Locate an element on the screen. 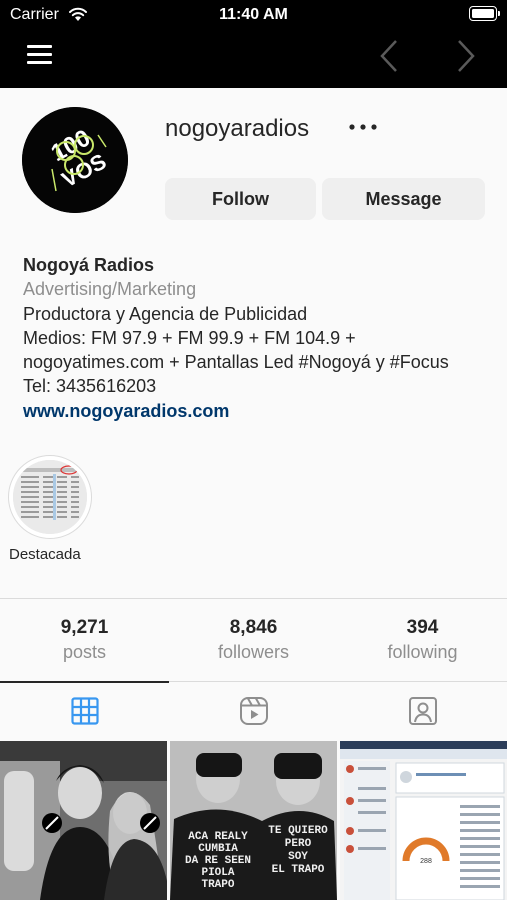 This screenshot has height=900, width=507. post-thumbnail: 288 is located at coordinates (423, 820).